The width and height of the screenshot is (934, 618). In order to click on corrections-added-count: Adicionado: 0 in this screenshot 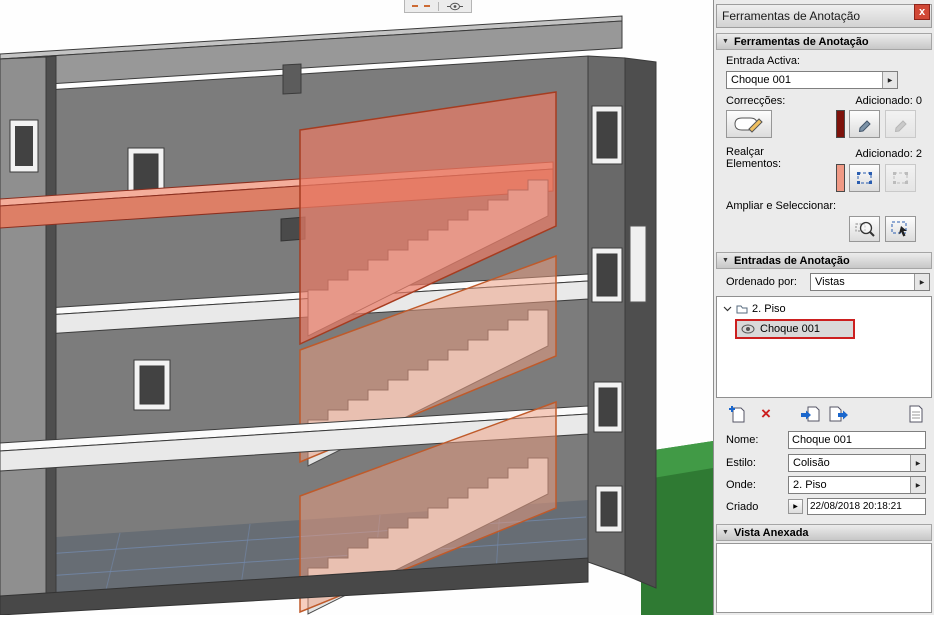, I will do `click(888, 101)`.